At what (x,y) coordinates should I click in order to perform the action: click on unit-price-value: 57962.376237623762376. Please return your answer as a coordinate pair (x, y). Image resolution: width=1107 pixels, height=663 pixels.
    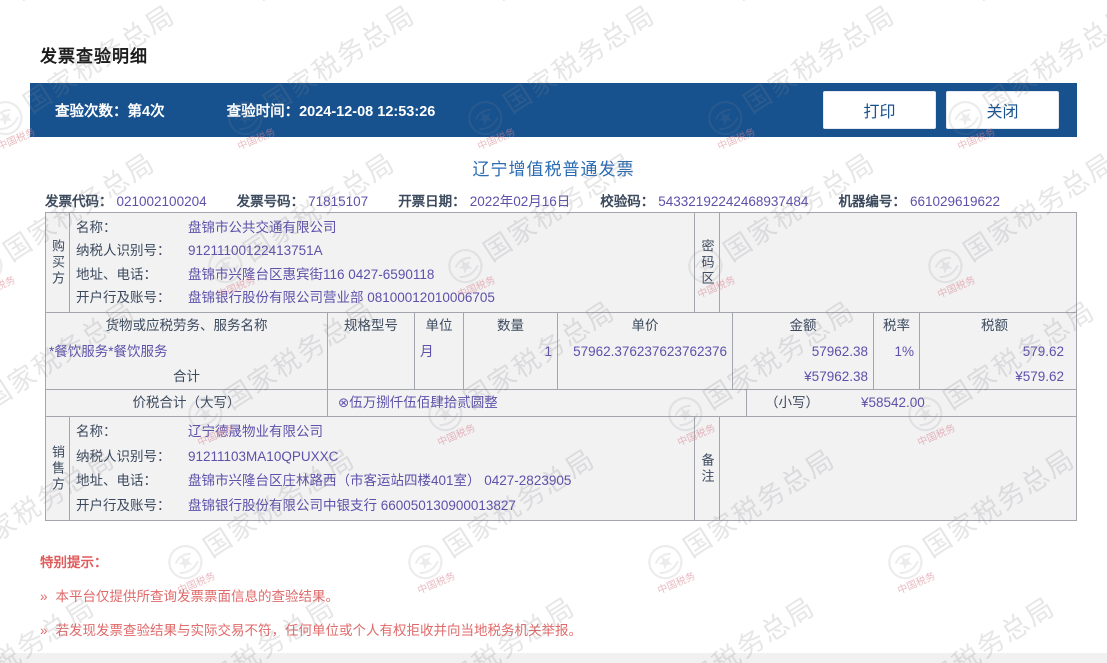
    Looking at the image, I should click on (650, 351).